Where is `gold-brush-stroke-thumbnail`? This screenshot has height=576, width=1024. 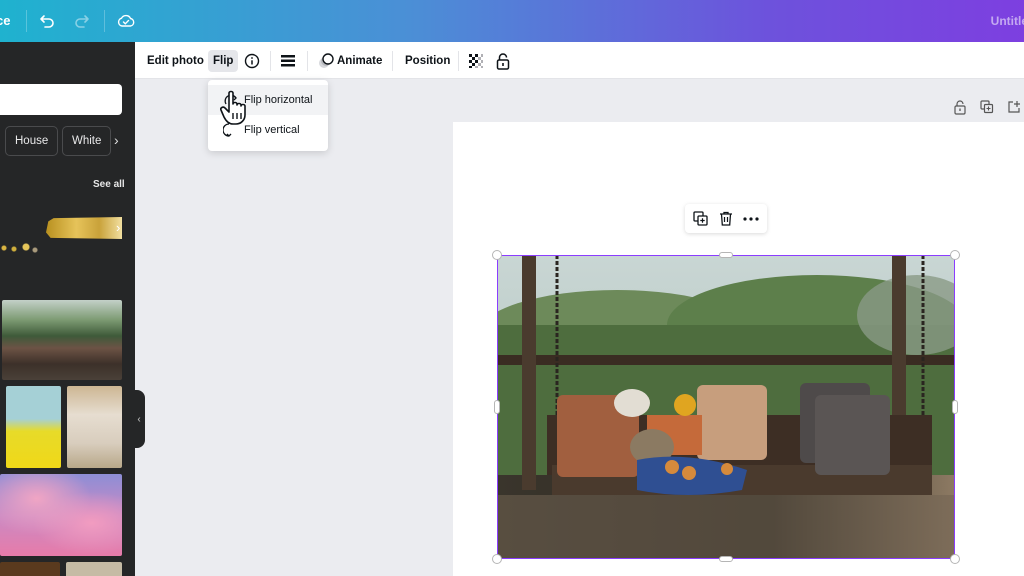 gold-brush-stroke-thumbnail is located at coordinates (84, 228).